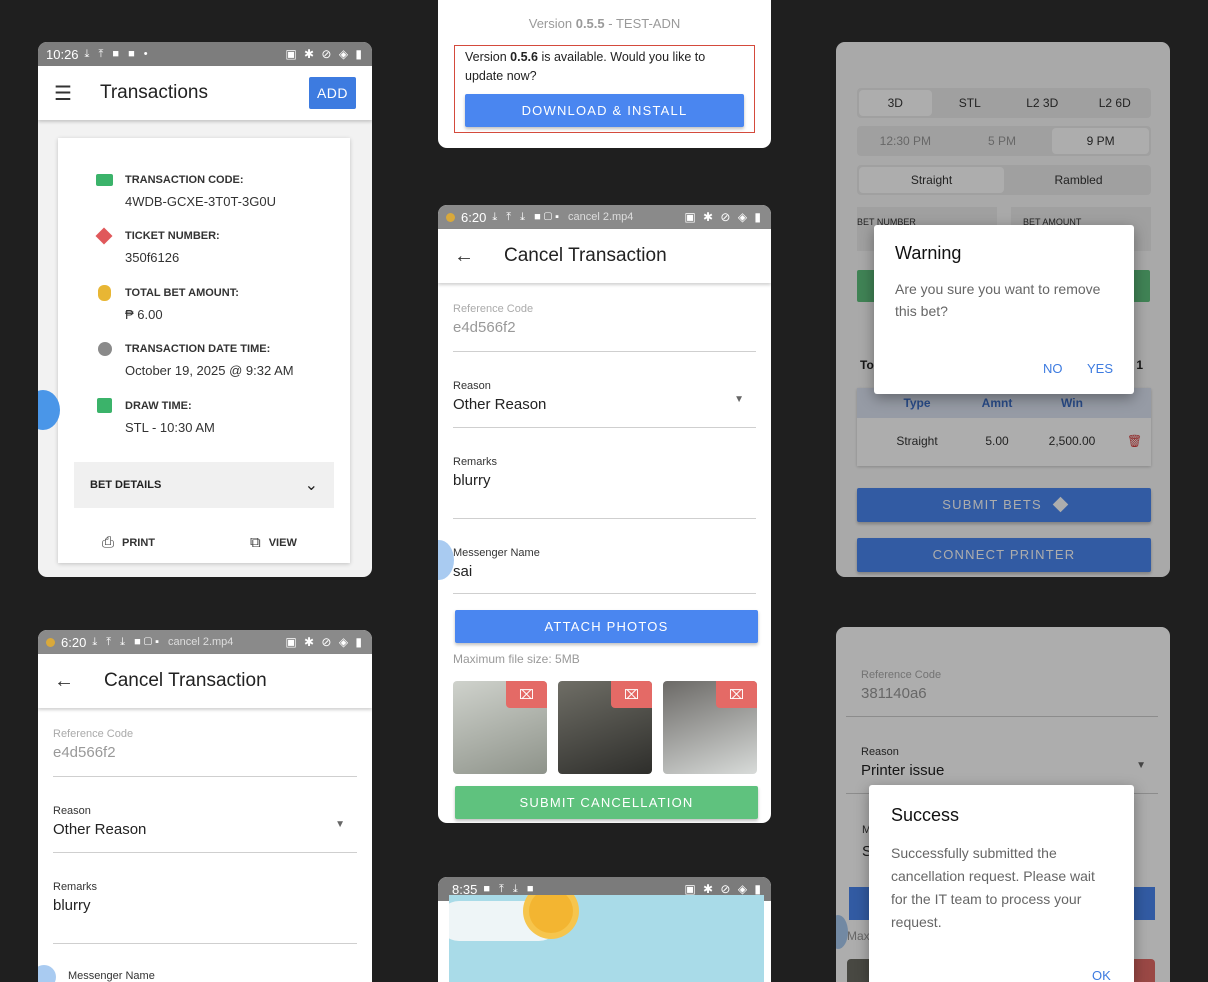  What do you see at coordinates (158, 406) in the screenshot?
I see `info-label: DRAW TIME:` at bounding box center [158, 406].